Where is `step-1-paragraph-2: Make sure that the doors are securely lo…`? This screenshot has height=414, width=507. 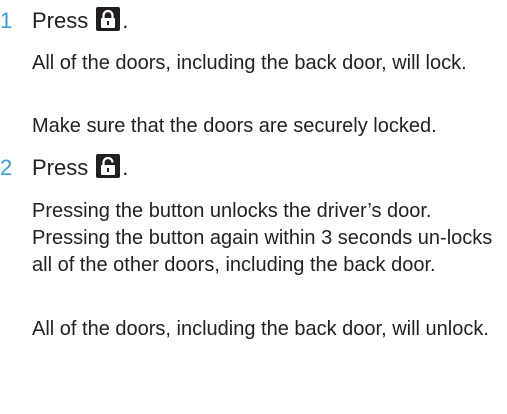
step-1-paragraph-2: Make sure that the doors are securely lo… is located at coordinates (234, 126).